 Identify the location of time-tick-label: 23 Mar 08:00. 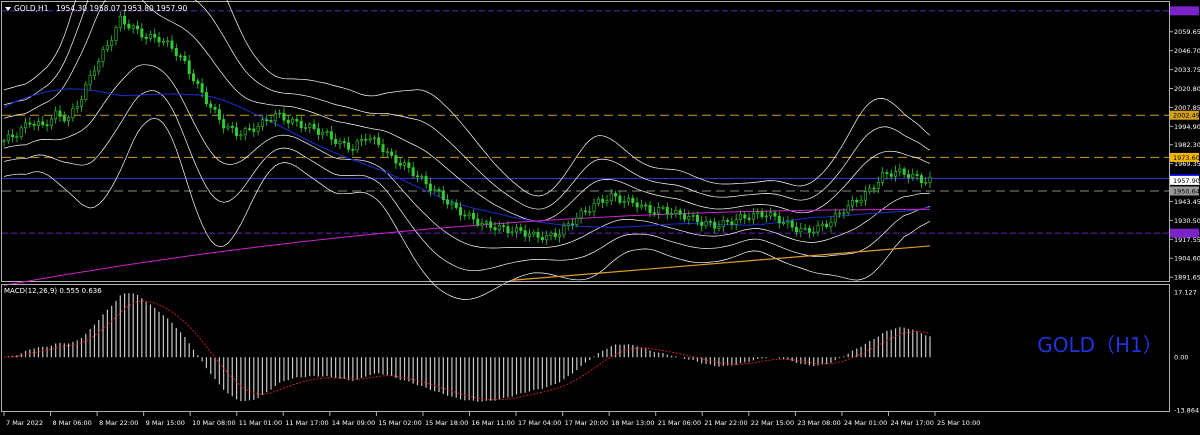
(818, 423).